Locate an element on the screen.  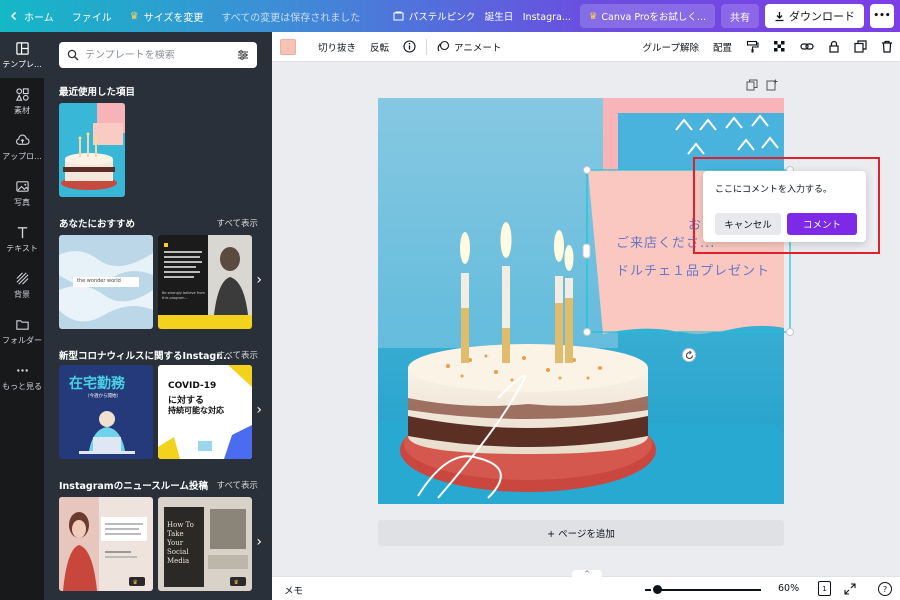
template-search-input is located at coordinates (158, 55).